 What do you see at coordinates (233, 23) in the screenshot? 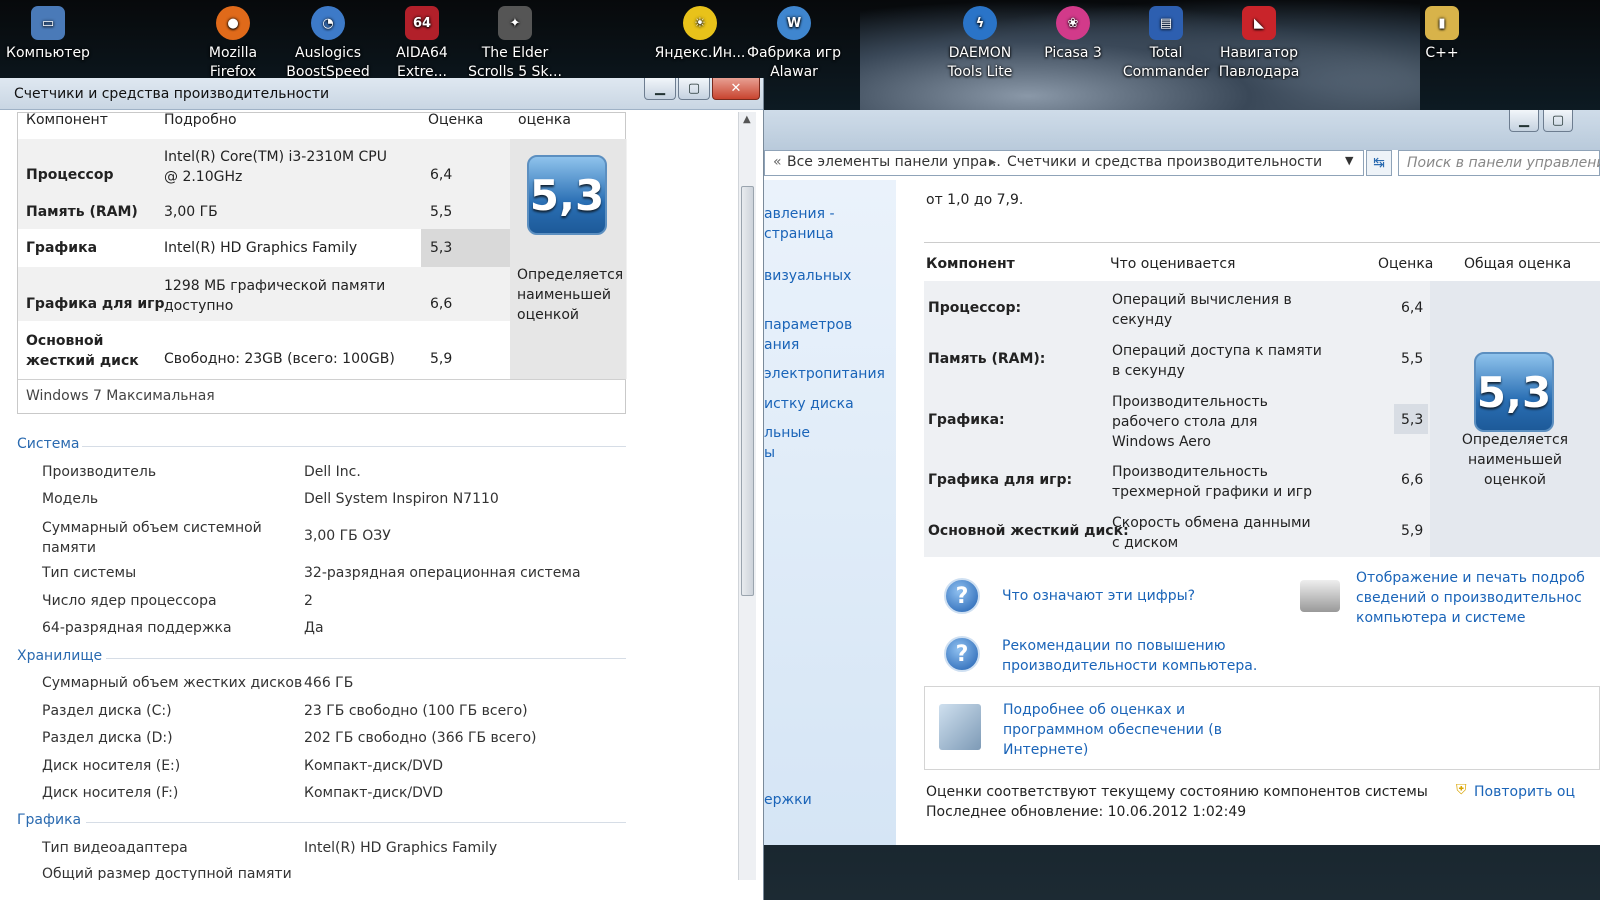
I see `firefox-icon: ●` at bounding box center [233, 23].